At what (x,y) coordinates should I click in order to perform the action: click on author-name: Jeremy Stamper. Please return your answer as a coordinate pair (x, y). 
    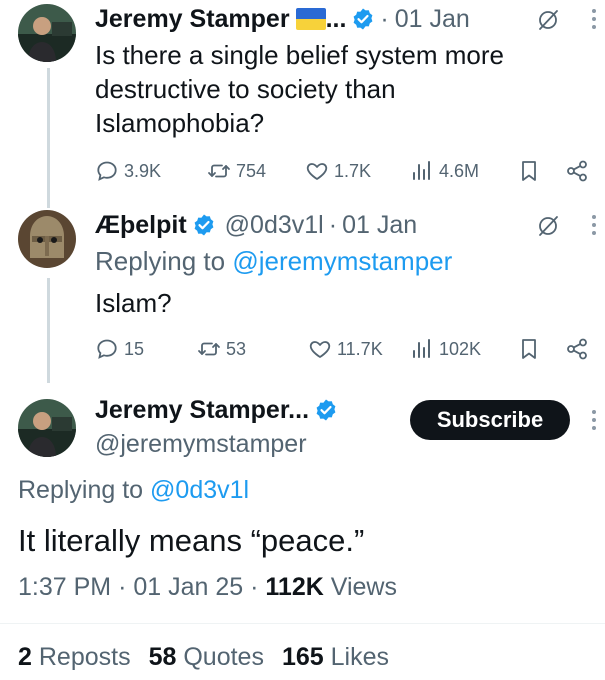
    Looking at the image, I should click on (192, 19).